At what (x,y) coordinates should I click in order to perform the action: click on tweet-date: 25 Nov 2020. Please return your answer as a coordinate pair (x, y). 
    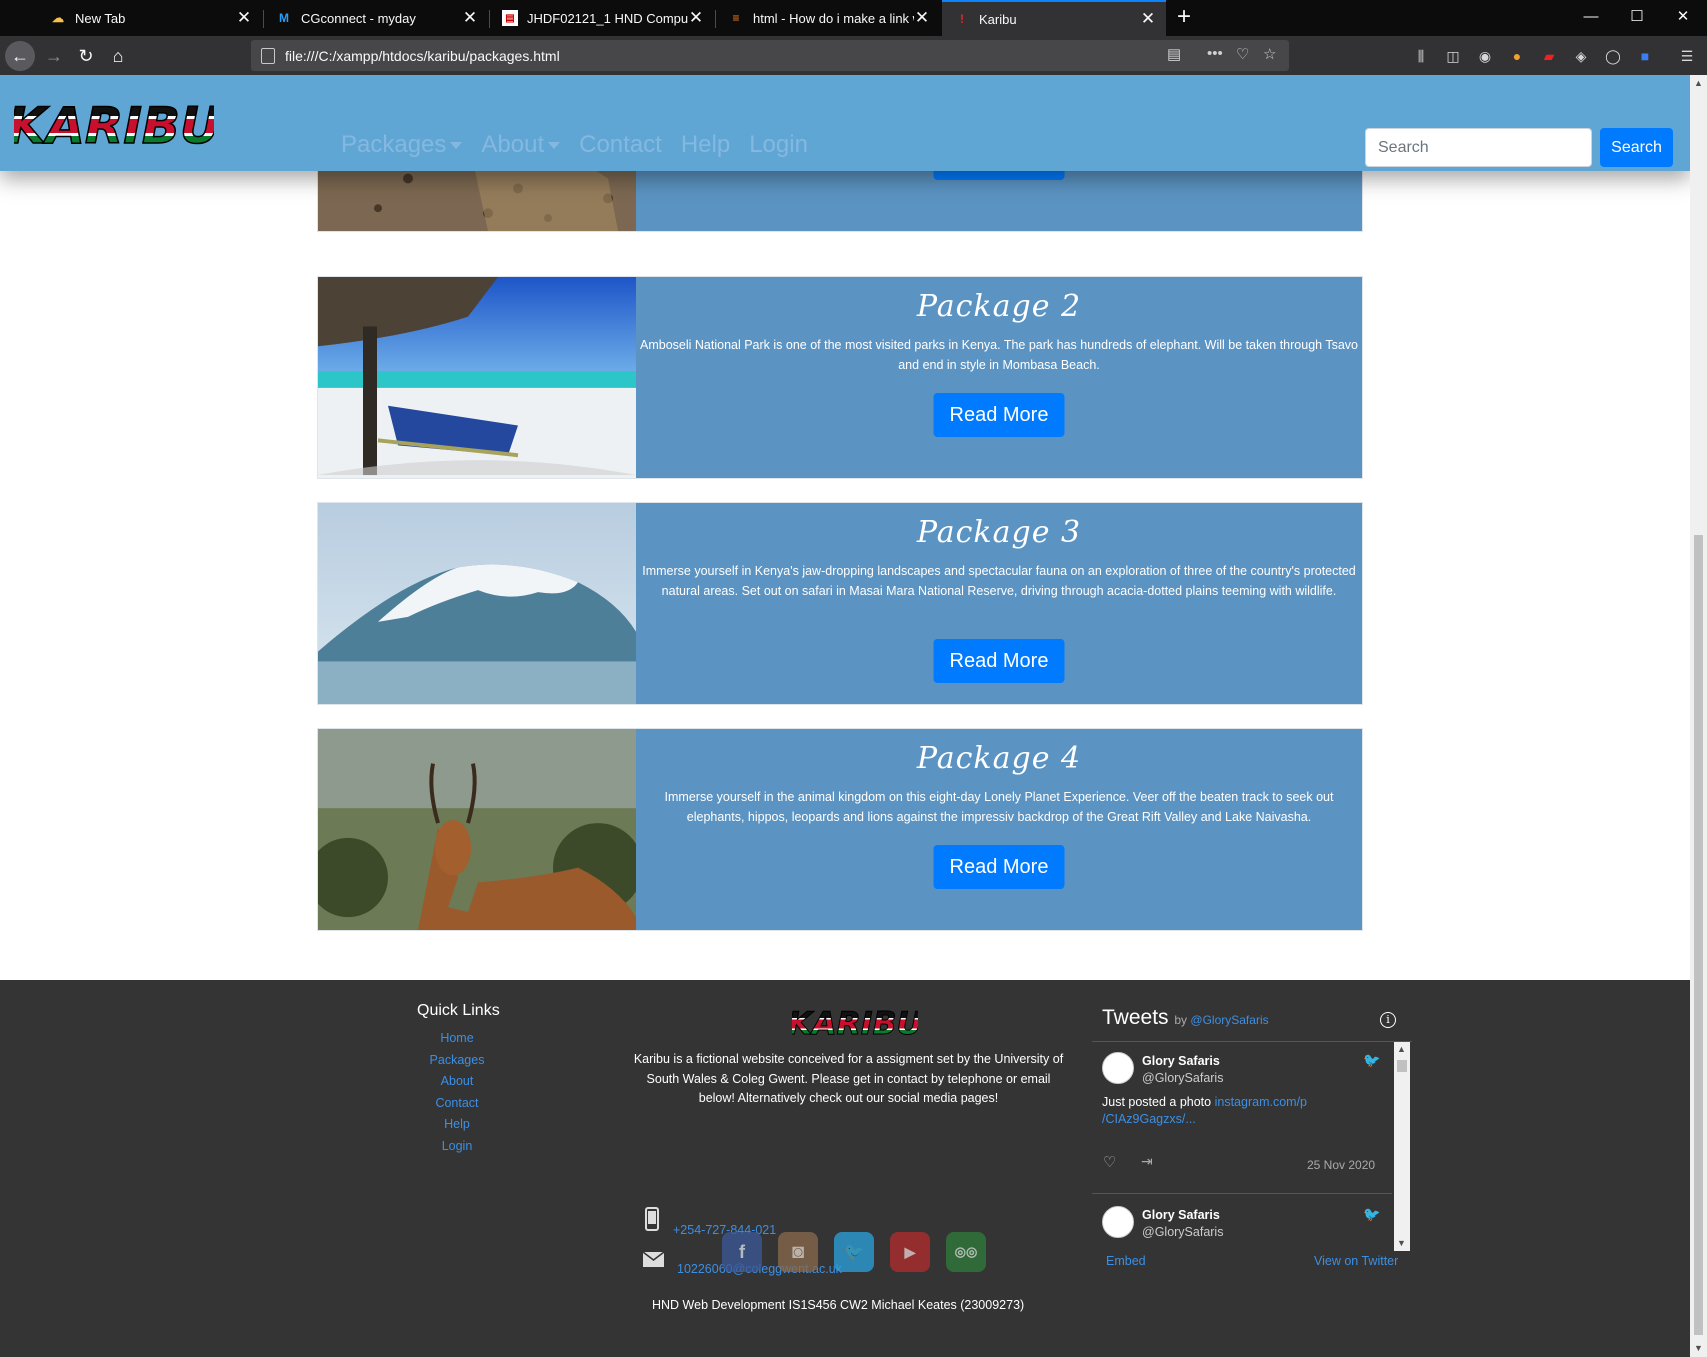
    Looking at the image, I should click on (1341, 1165).